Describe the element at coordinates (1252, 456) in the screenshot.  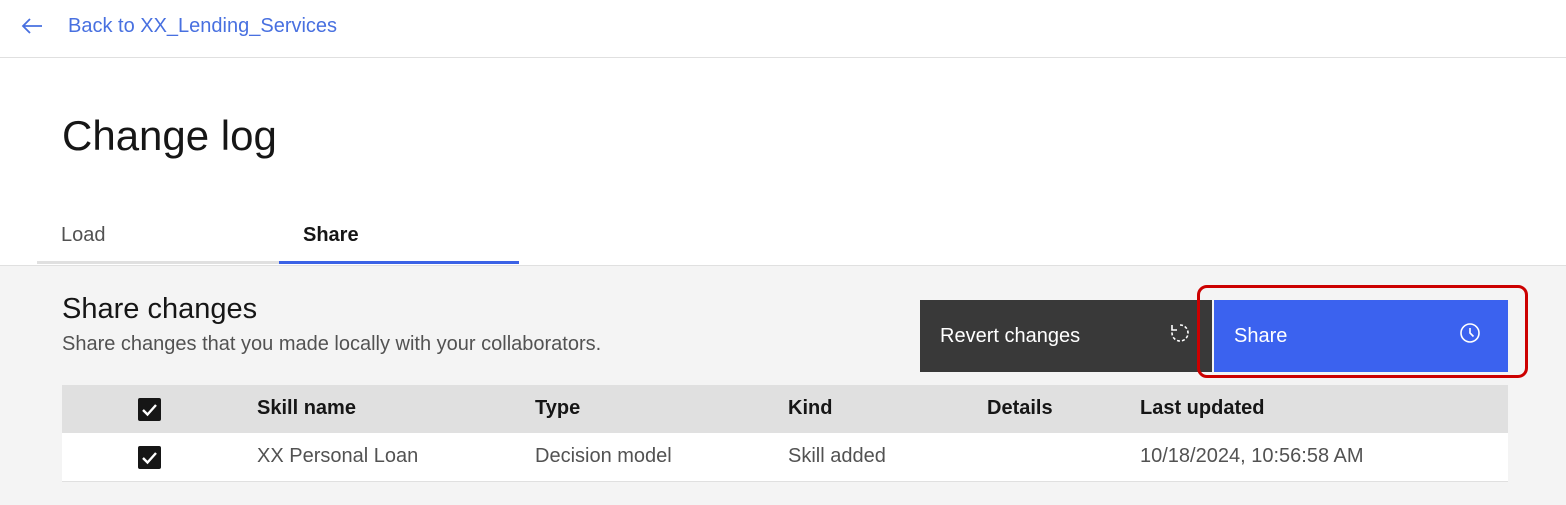
I see `cell-last-updated: 10/18/2024, 10:56:58 AM` at that location.